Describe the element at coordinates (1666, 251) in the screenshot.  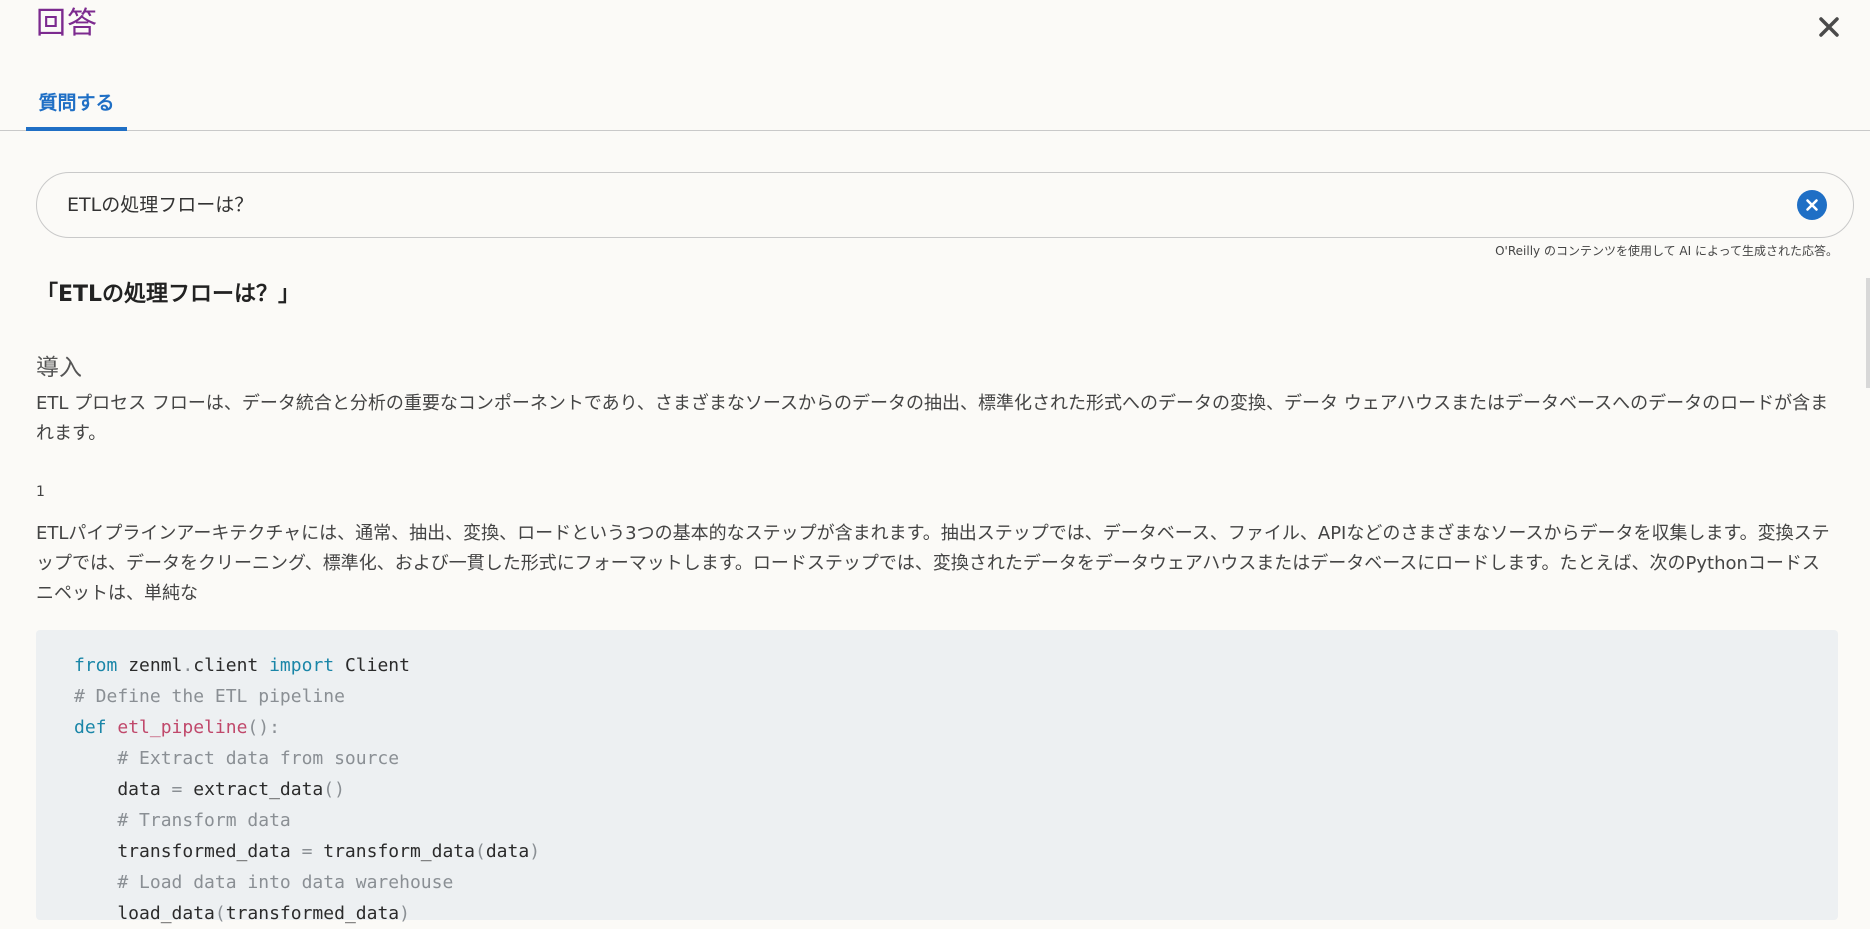
I see `ai-disclaimer: O'Reilly のコンテンツを使用して AI によって生成された応答。` at that location.